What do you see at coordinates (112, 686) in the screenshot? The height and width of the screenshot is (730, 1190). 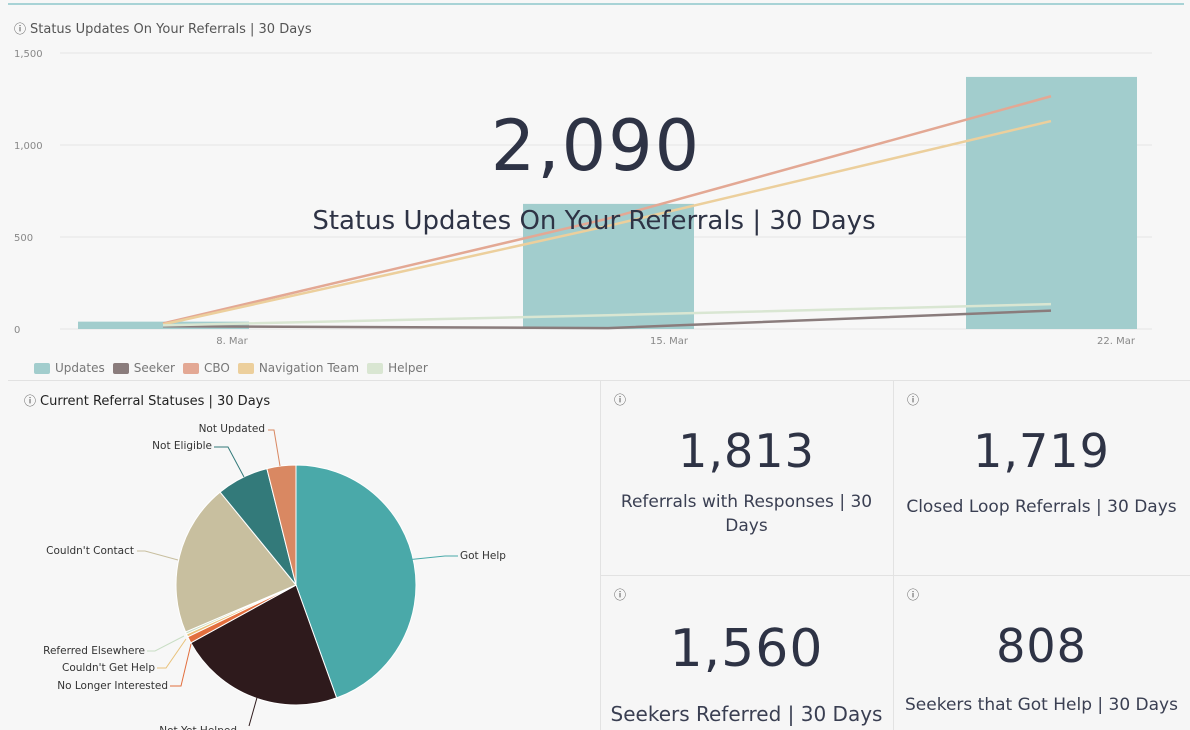 I see `pie-label-no-longer-interested: No Longer Interested` at bounding box center [112, 686].